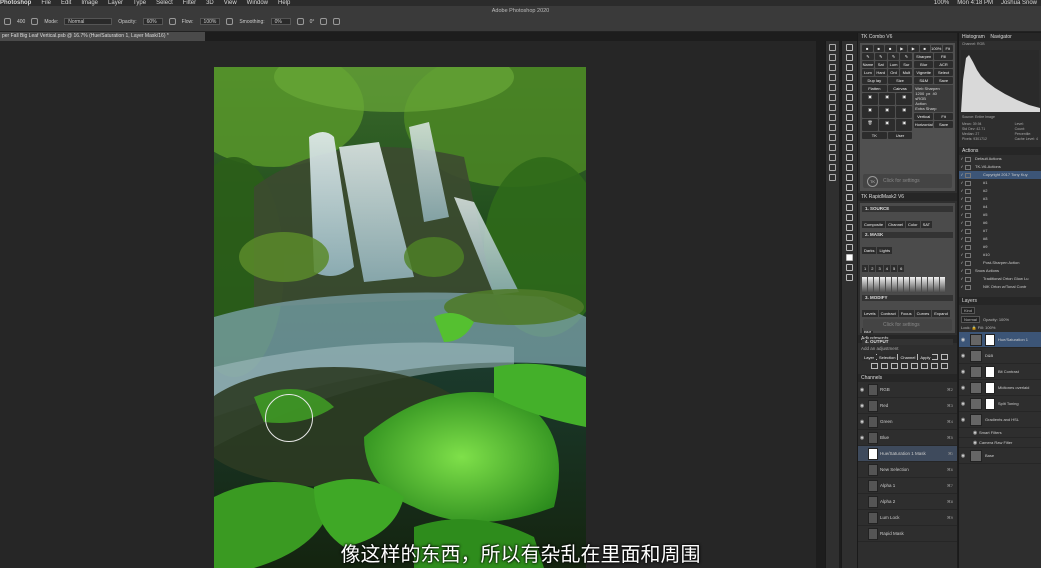 Image resolution: width=1041 pixels, height=568 pixels. Describe the element at coordinates (1000, 247) in the screenshot. I see `action-row: ✓ #9` at that location.